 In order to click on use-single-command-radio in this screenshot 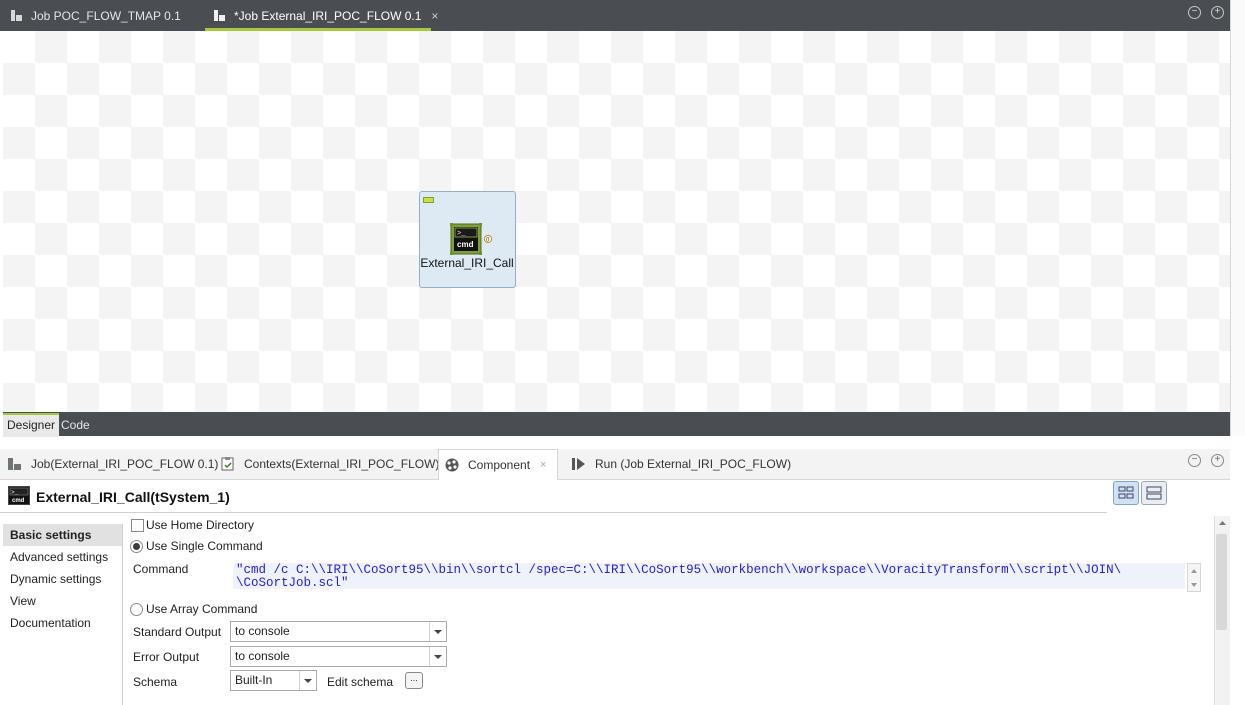, I will do `click(136, 546)`.